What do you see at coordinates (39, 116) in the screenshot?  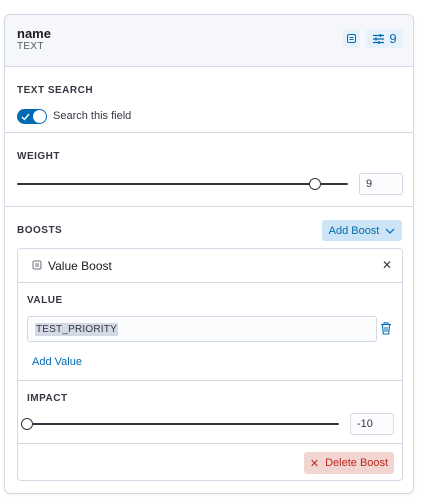 I see `toggle-knob` at bounding box center [39, 116].